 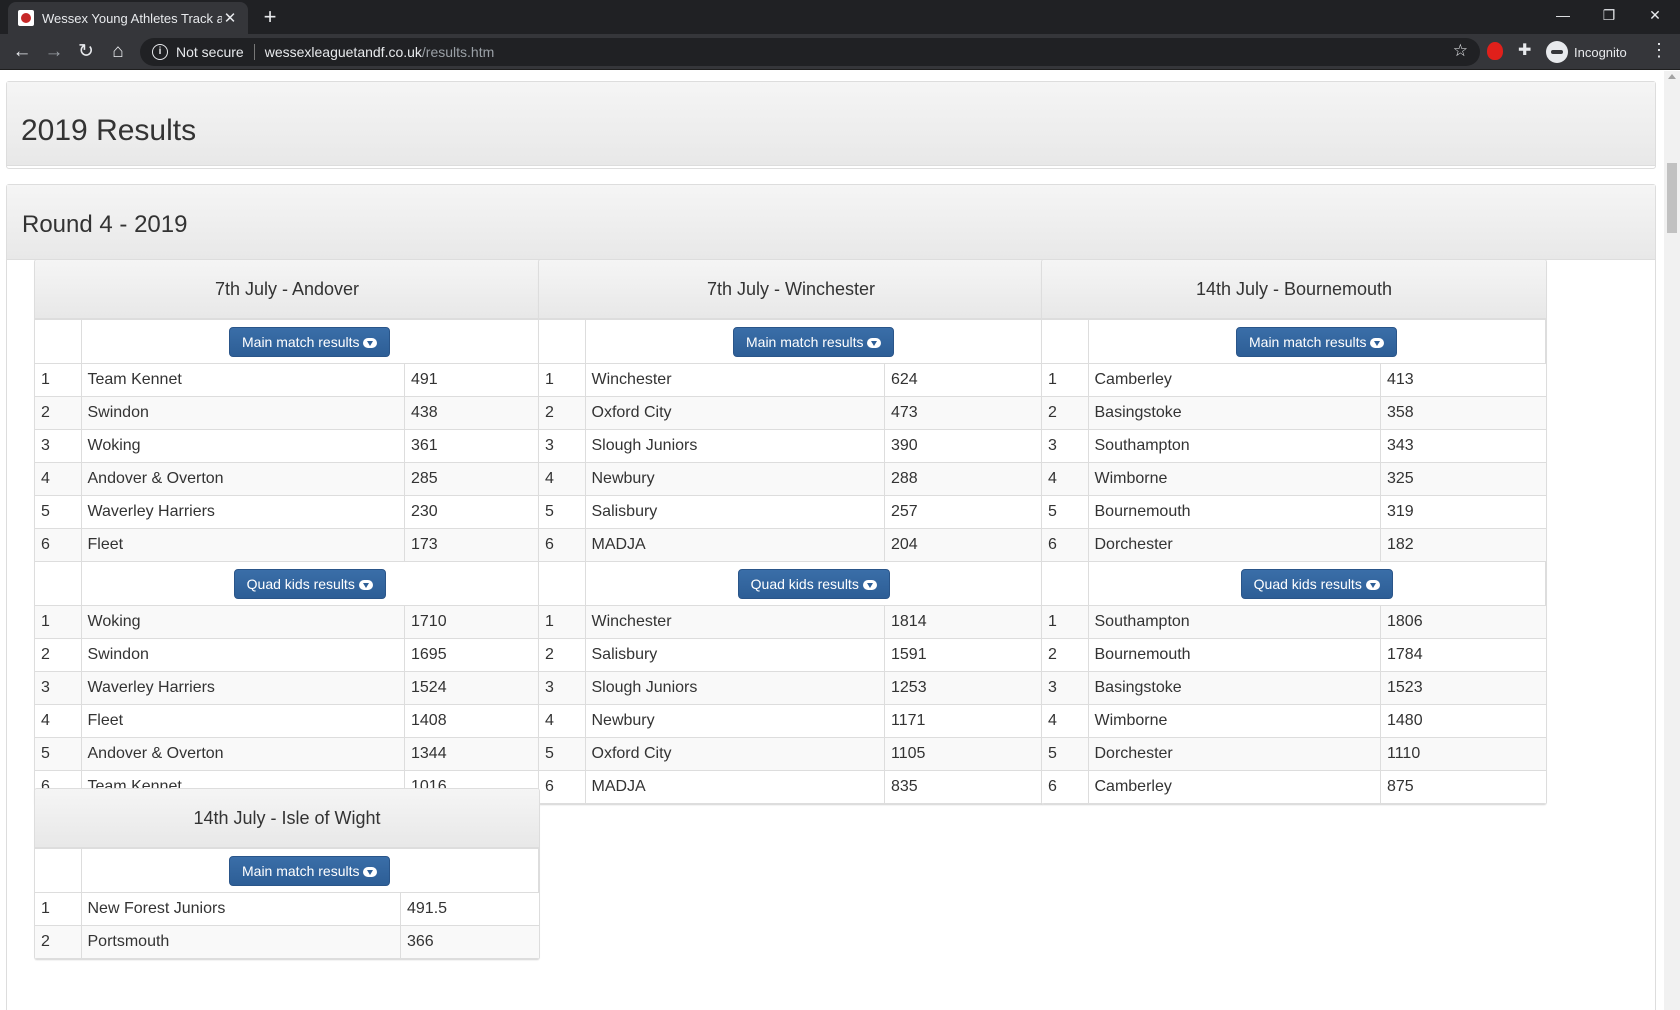 I want to click on score-cell: 343, so click(x=1463, y=446).